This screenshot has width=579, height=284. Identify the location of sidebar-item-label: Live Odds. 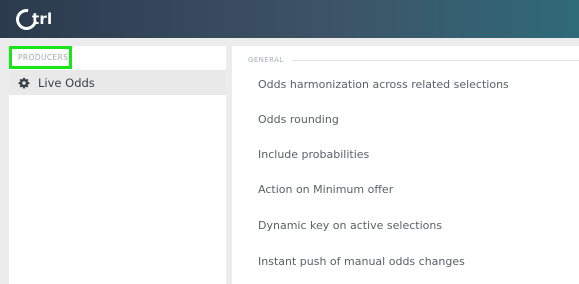
(66, 82).